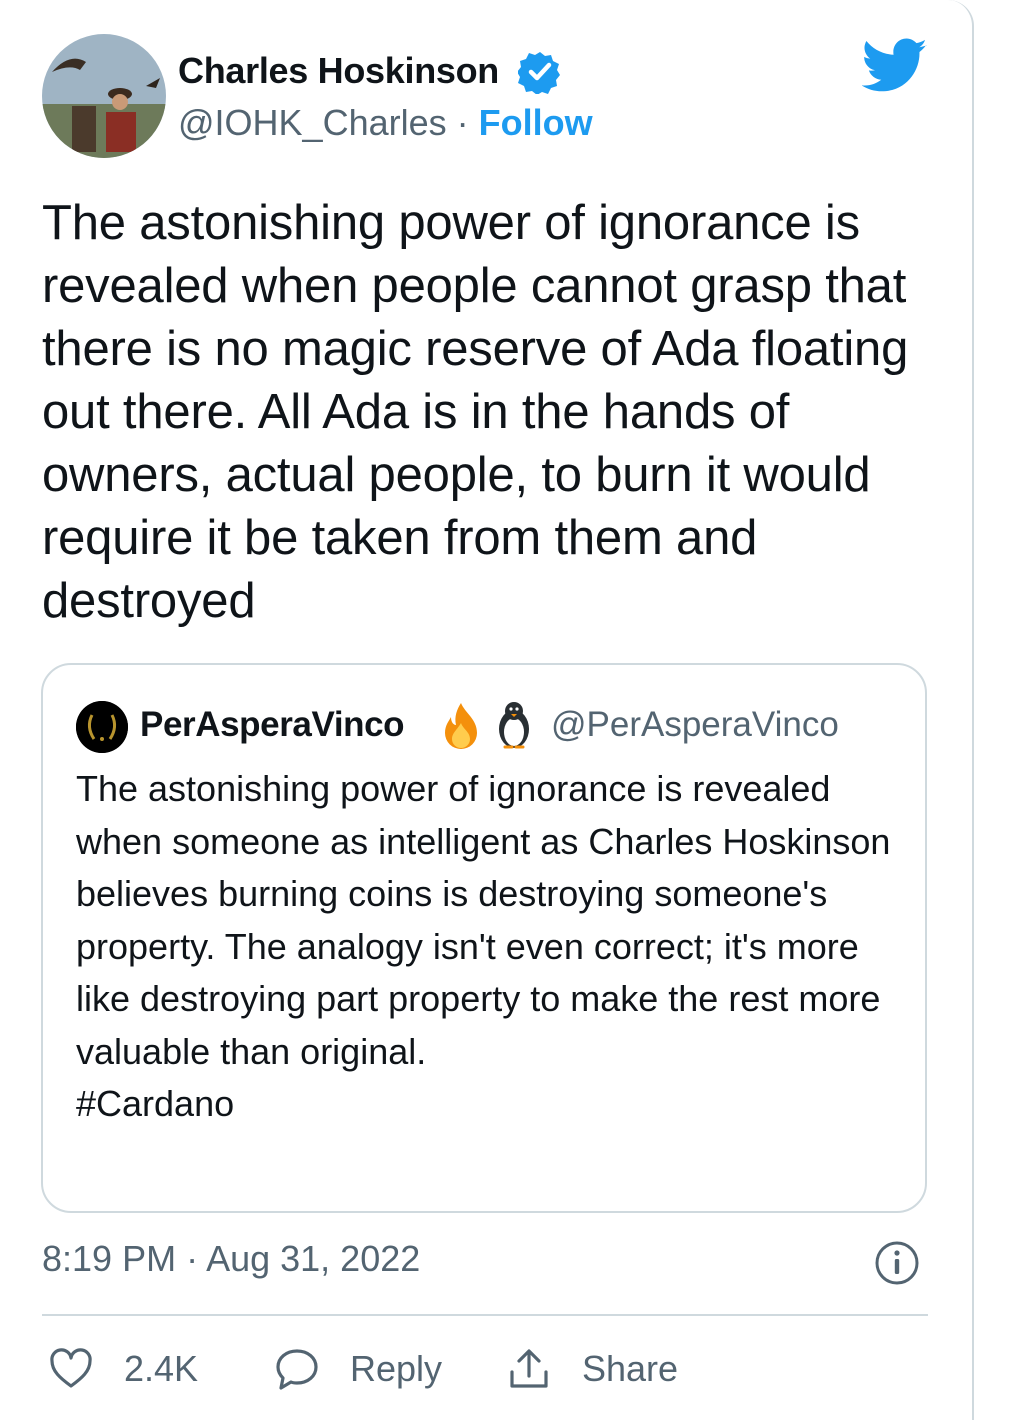 This screenshot has height=1420, width=1025. Describe the element at coordinates (897, 1263) in the screenshot. I see `info-icon` at that location.